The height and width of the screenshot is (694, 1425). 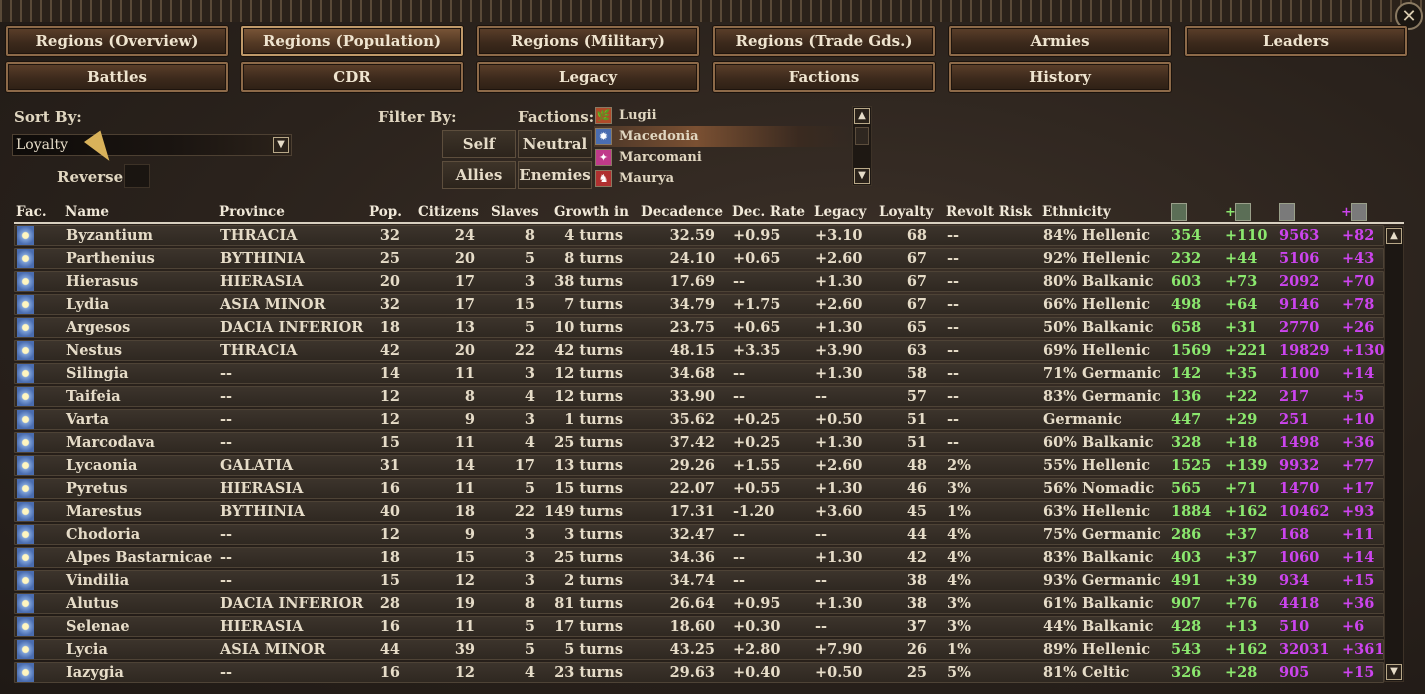 What do you see at coordinates (469, 534) in the screenshot?
I see `cell-citizens: 9` at bounding box center [469, 534].